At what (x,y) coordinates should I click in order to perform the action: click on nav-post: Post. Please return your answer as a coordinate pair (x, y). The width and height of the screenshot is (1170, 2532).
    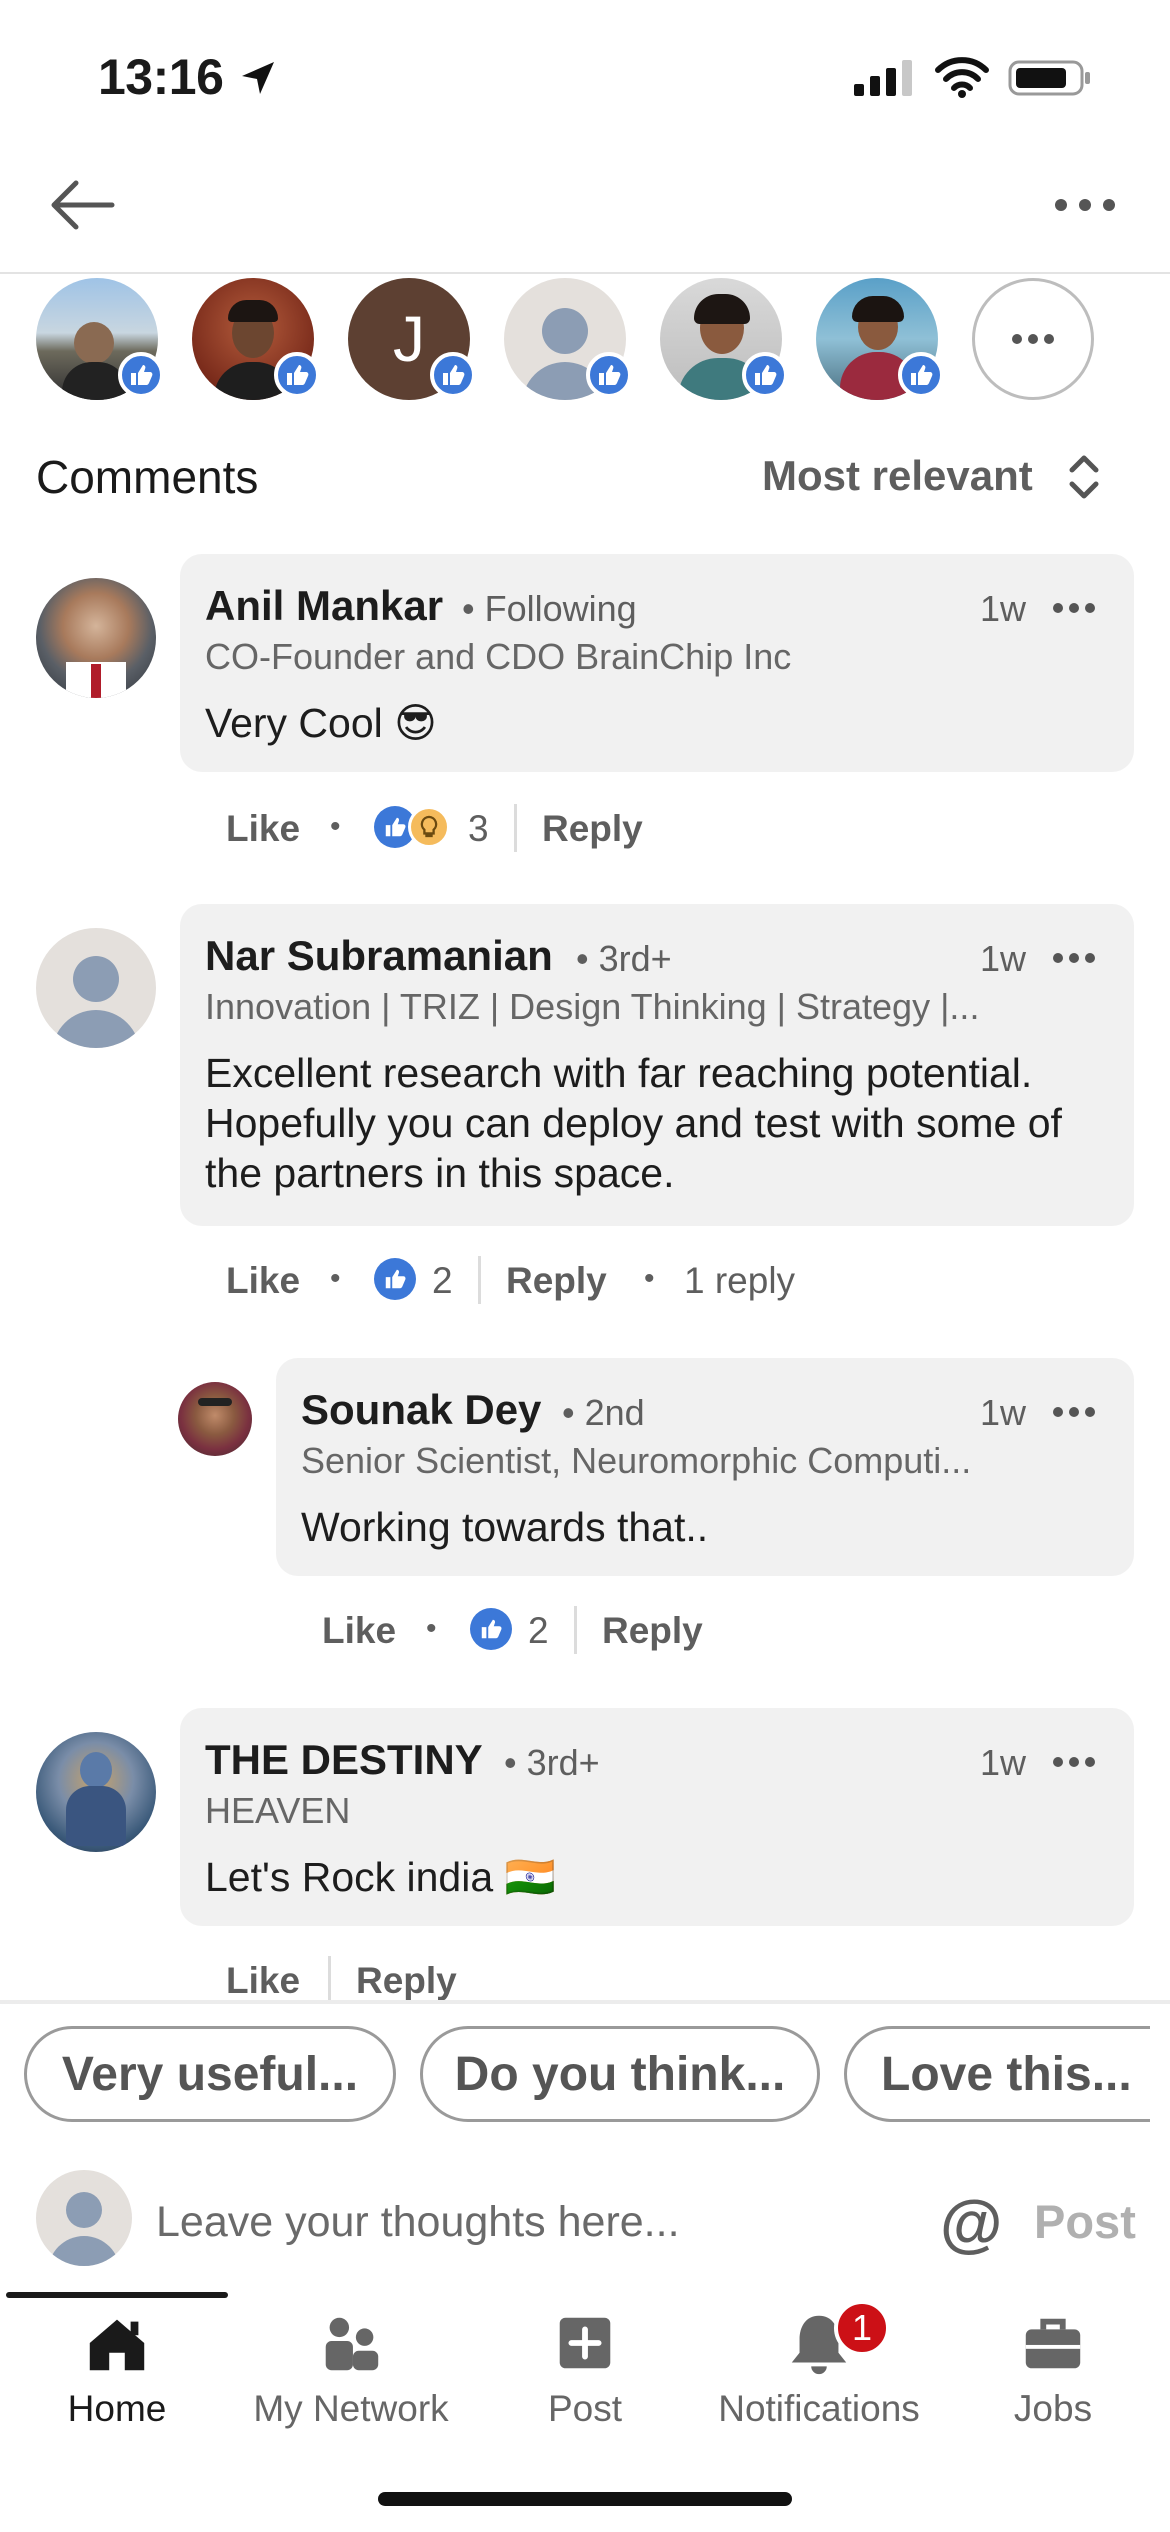
    Looking at the image, I should click on (585, 2365).